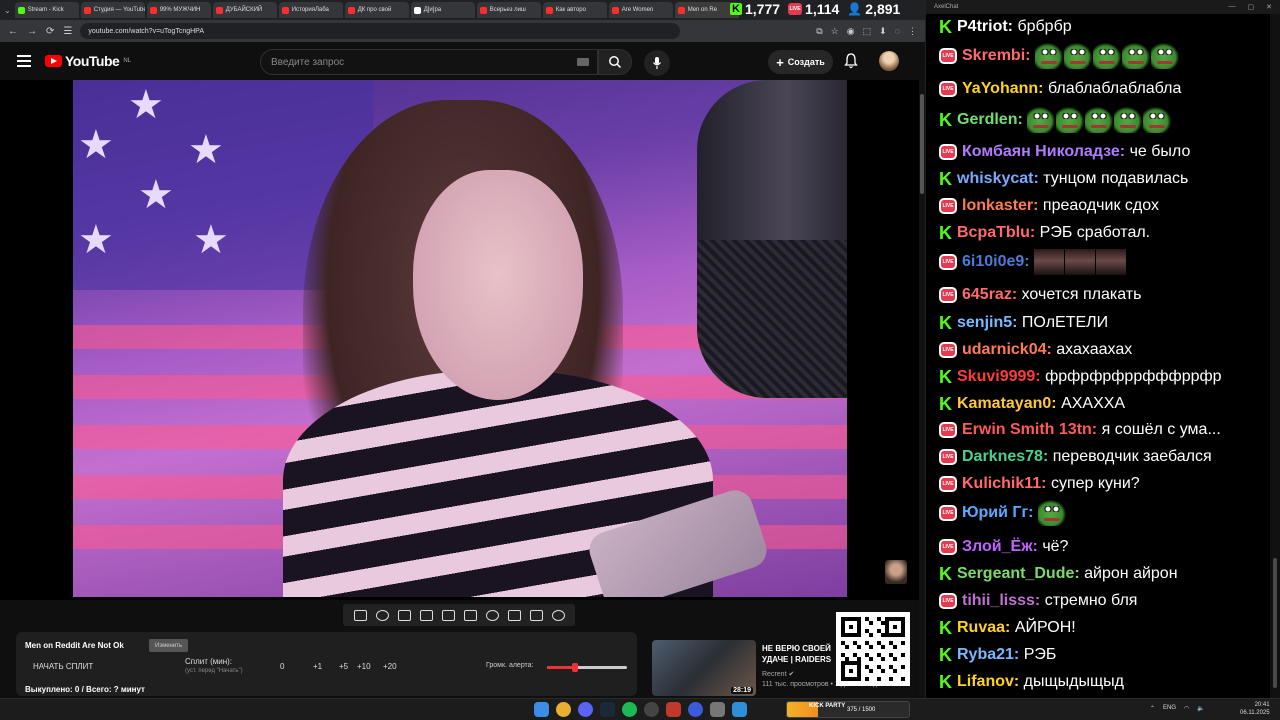  I want to click on chat-scrollbar-thumb, so click(1275, 623).